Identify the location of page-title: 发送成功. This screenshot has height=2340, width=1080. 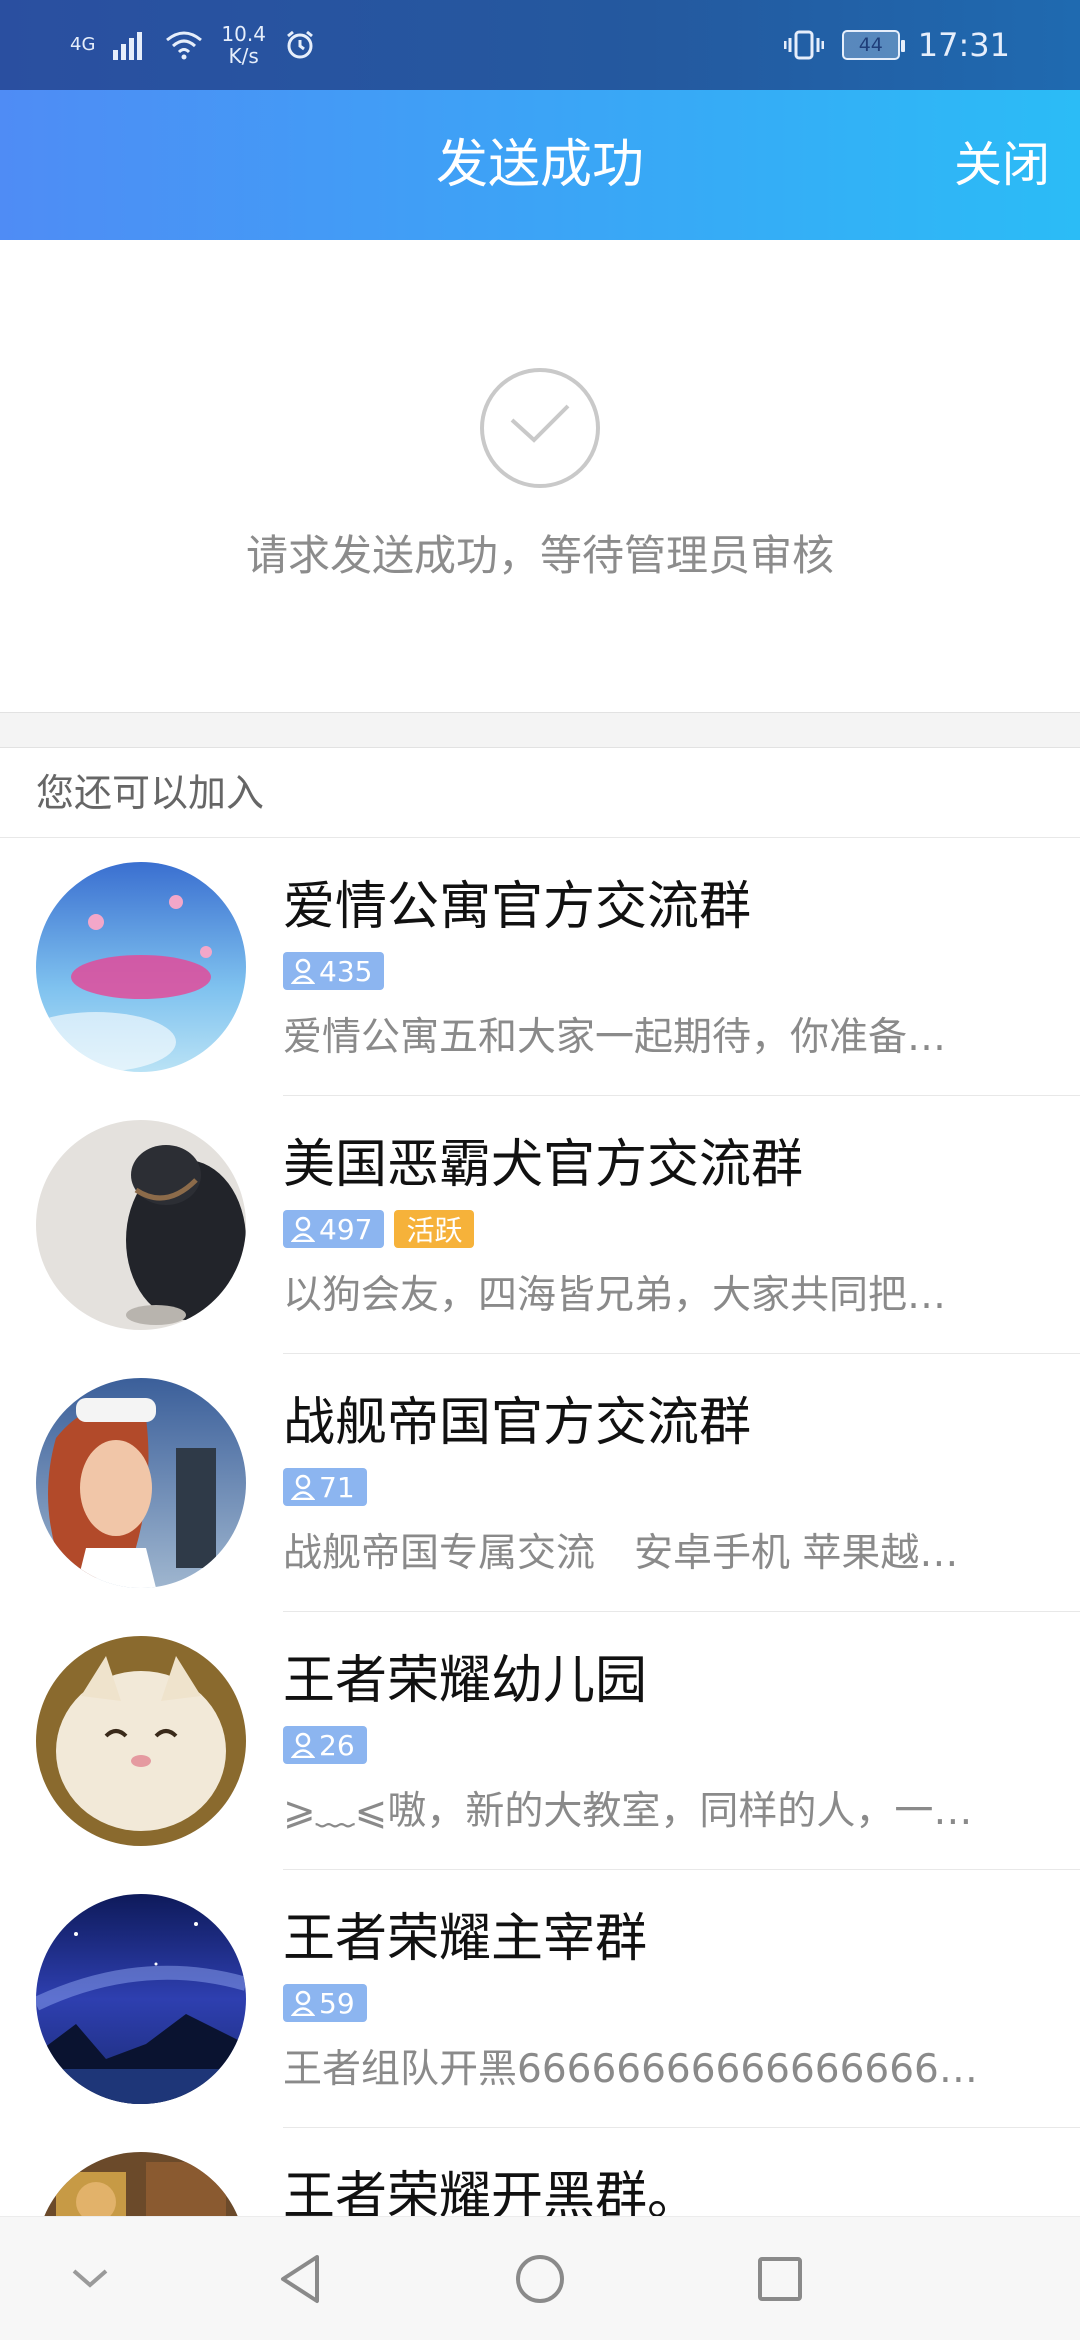
(539, 165).